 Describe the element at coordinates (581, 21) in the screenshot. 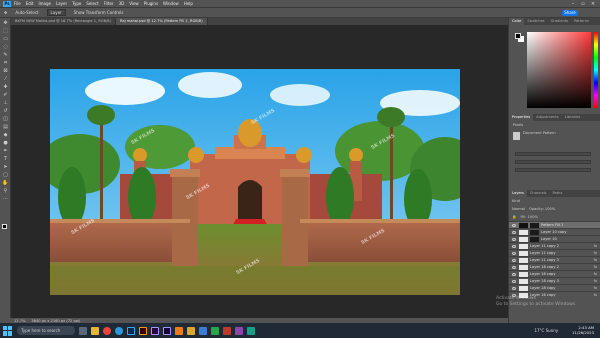

I see `tab-patterns: Patterns` at that location.